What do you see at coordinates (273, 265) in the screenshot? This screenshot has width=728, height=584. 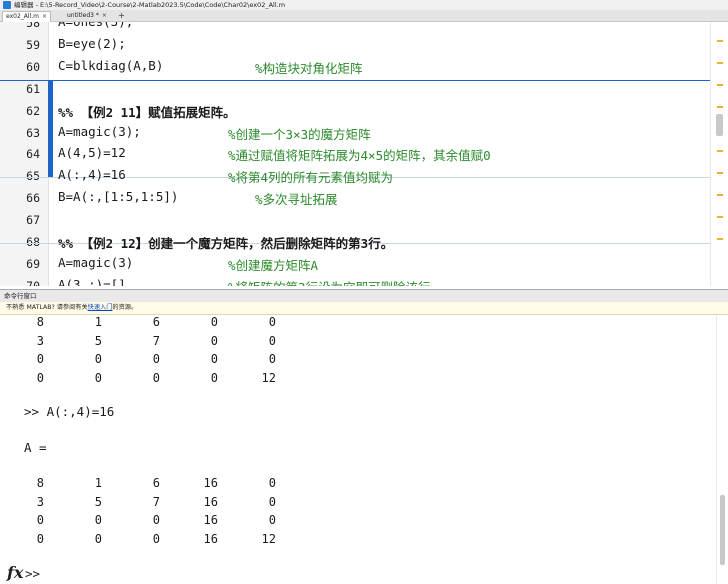 I see `code-comment: %创建魔方矩阵A` at bounding box center [273, 265].